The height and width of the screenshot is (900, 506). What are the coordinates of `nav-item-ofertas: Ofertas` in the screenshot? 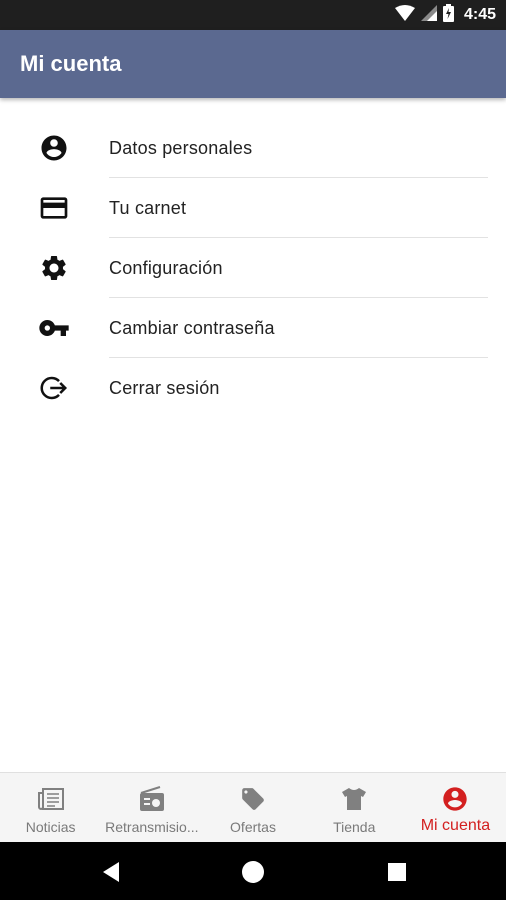 It's located at (252, 807).